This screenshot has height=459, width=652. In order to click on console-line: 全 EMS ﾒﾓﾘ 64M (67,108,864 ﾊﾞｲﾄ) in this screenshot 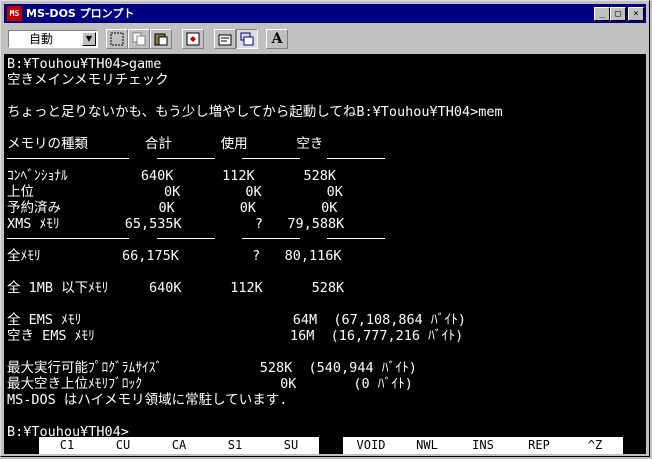, I will do `click(237, 320)`.